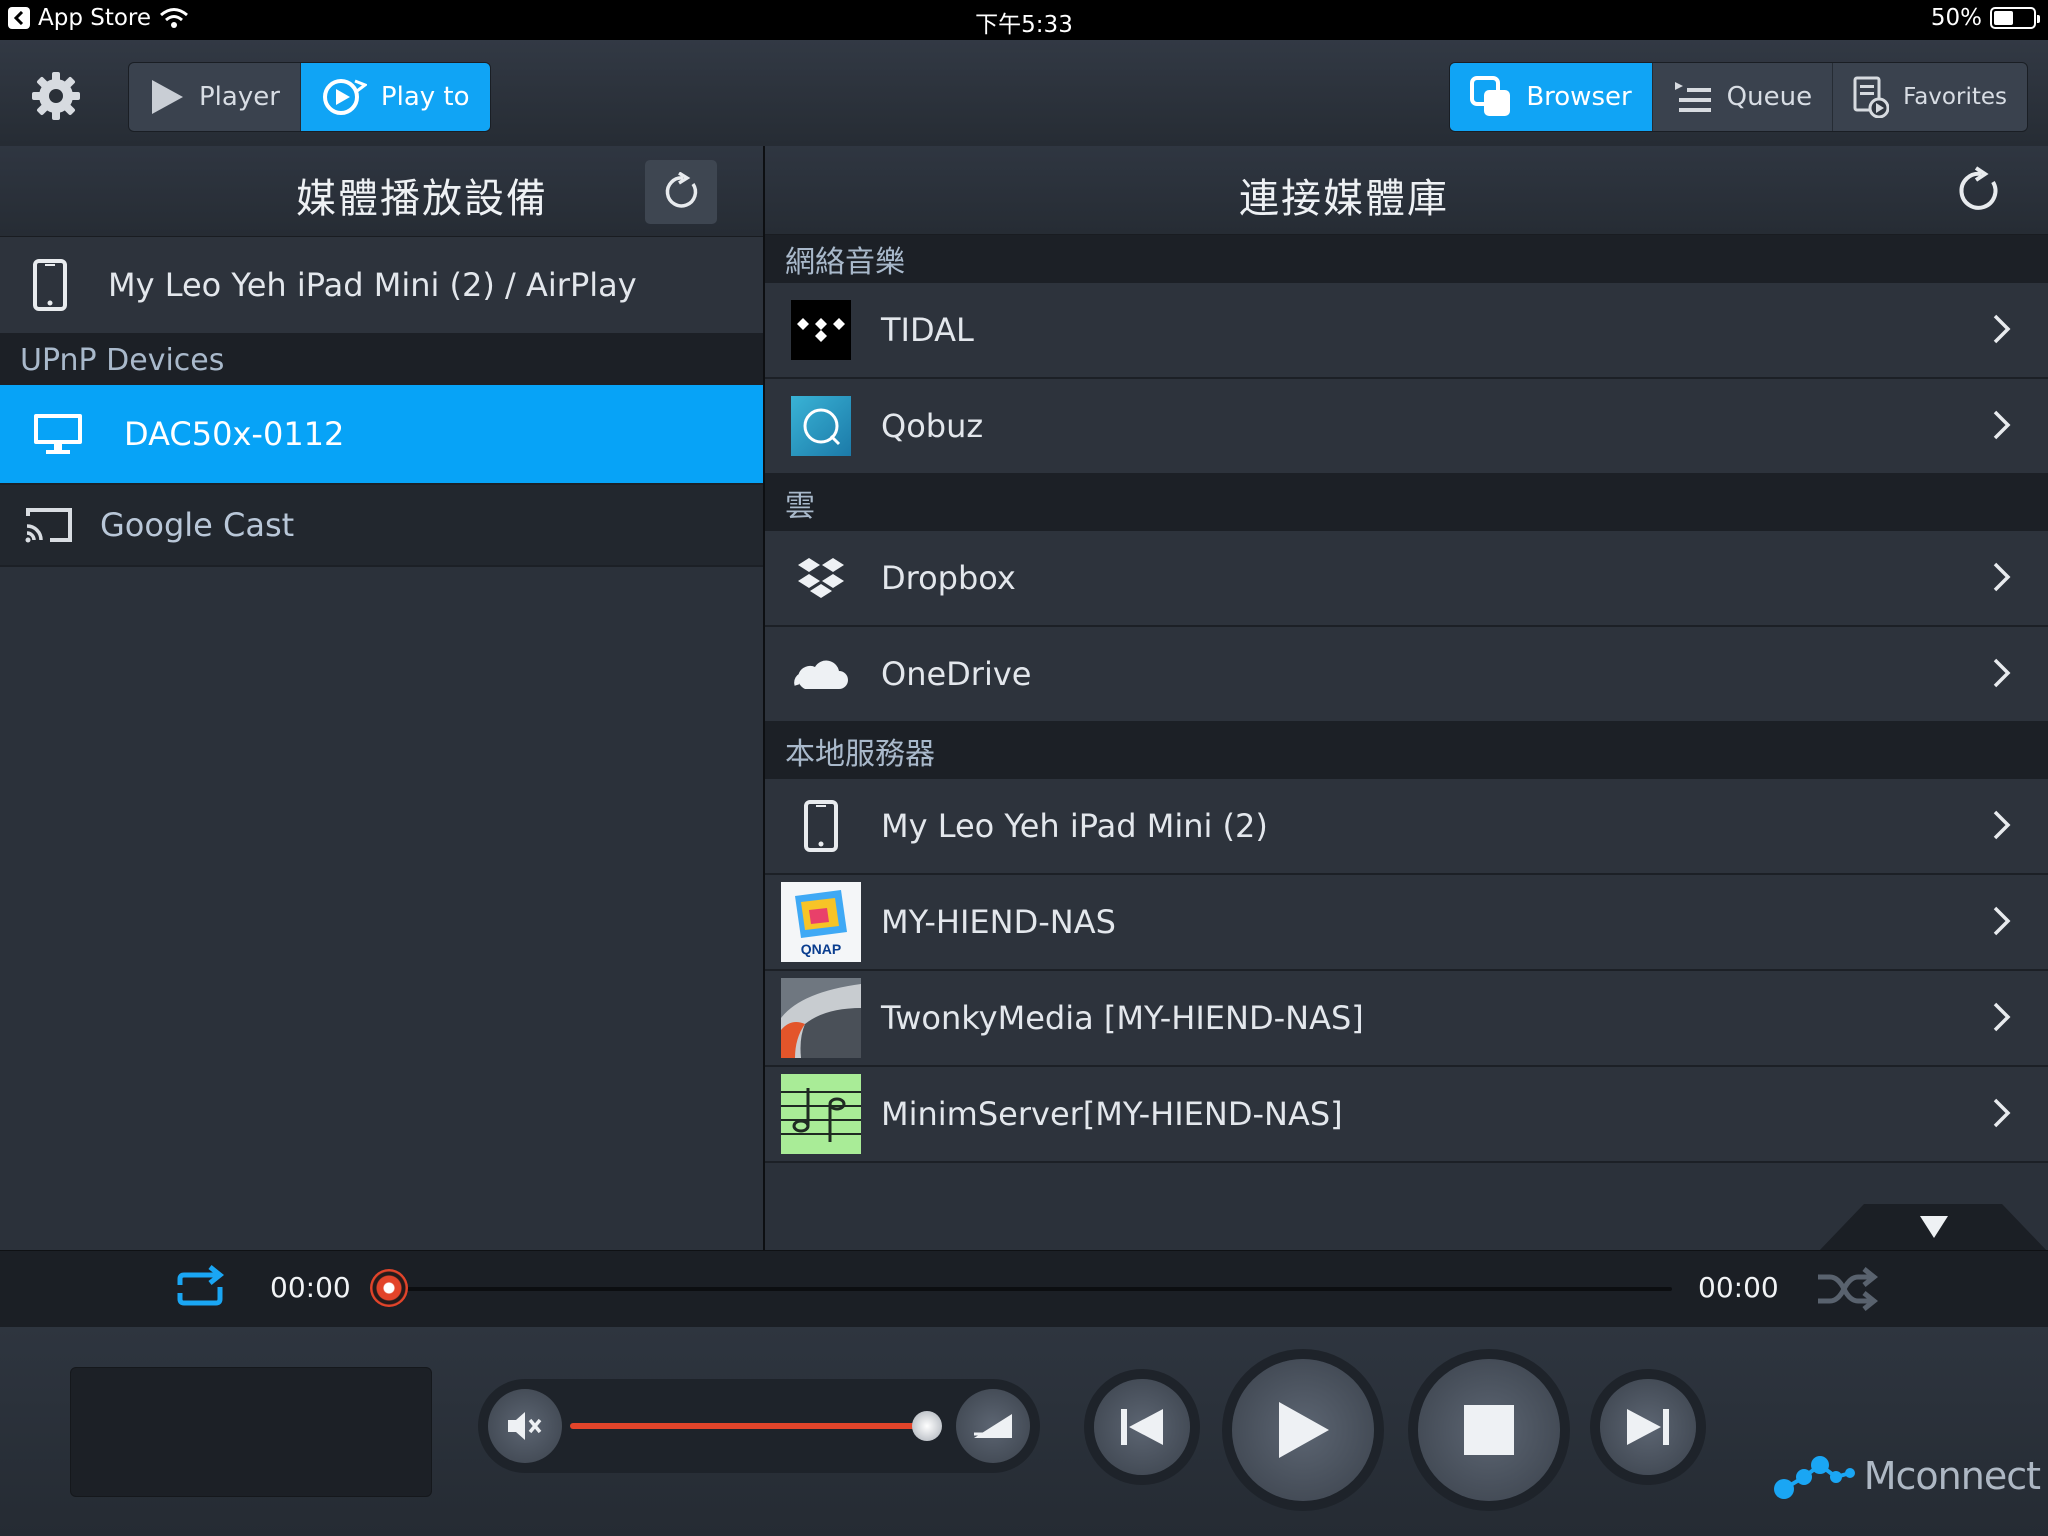 This screenshot has width=2048, height=1536. Describe the element at coordinates (748, 1426) in the screenshot. I see `volume-track` at that location.